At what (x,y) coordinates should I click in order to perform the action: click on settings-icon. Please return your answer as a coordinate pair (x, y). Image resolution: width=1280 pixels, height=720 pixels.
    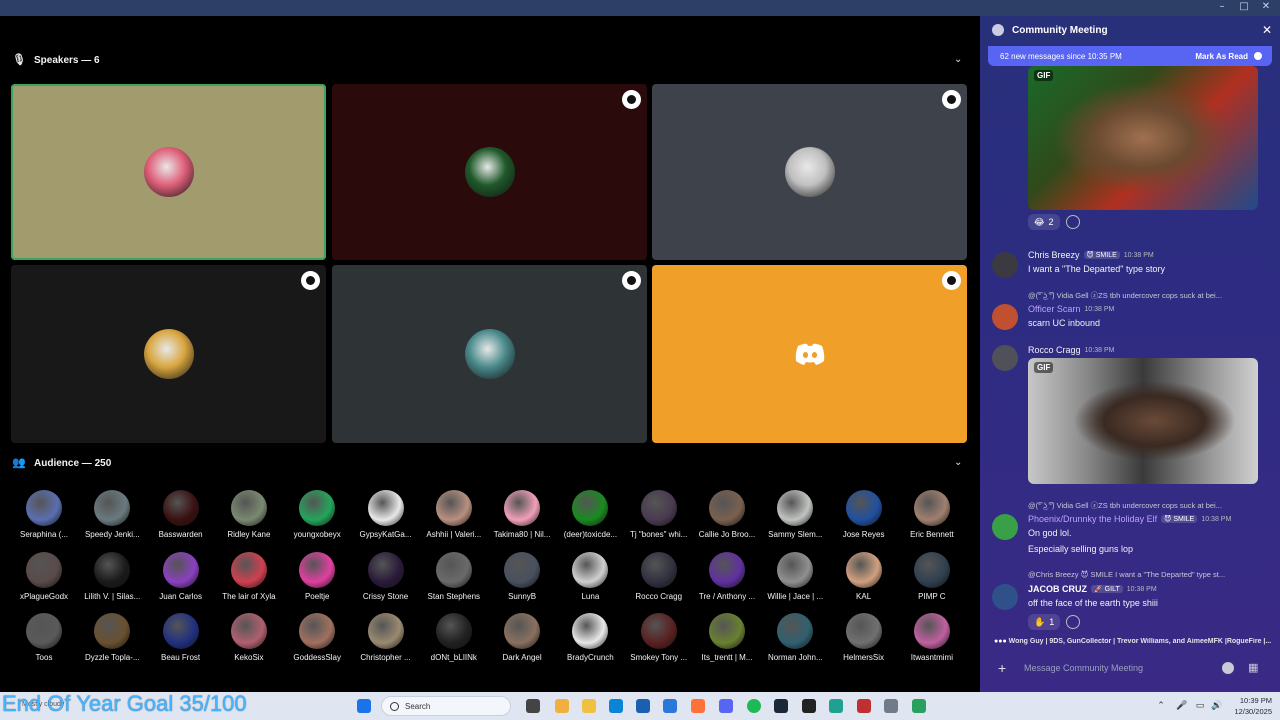
    Looking at the image, I should click on (891, 706).